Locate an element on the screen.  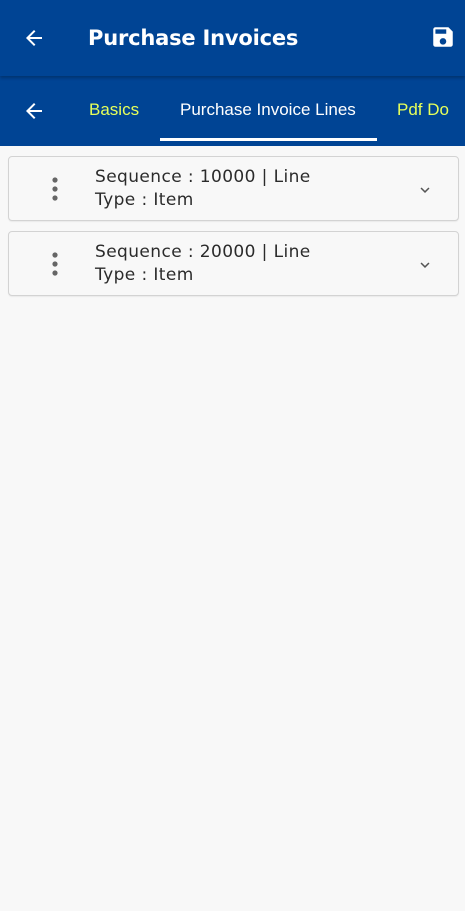
tab-basics: Basics is located at coordinates (114, 110).